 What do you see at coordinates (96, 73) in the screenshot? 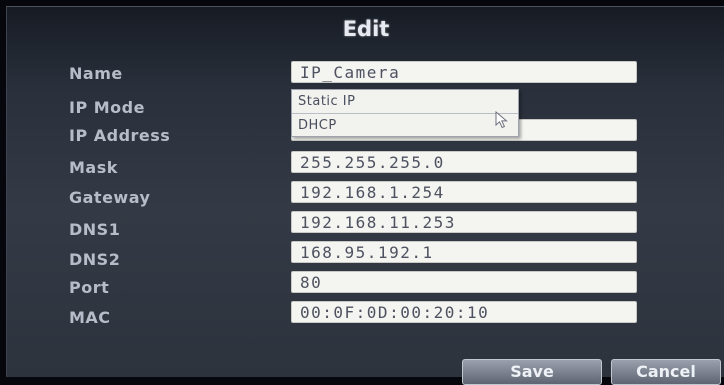
I see `name-label: Name` at bounding box center [96, 73].